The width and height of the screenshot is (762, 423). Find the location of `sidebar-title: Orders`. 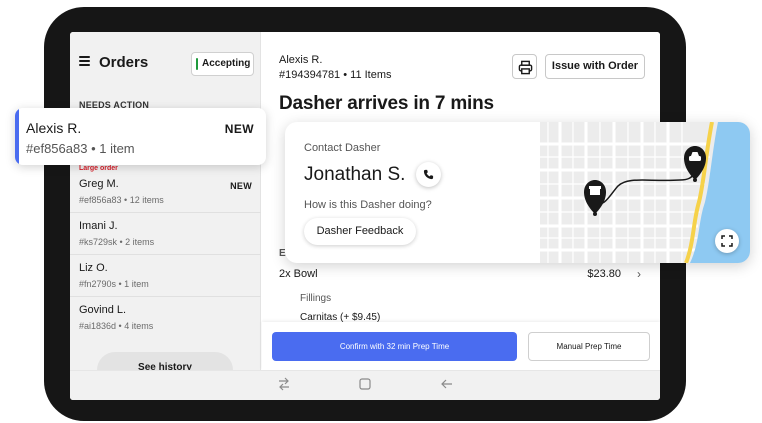

sidebar-title: Orders is located at coordinates (124, 62).